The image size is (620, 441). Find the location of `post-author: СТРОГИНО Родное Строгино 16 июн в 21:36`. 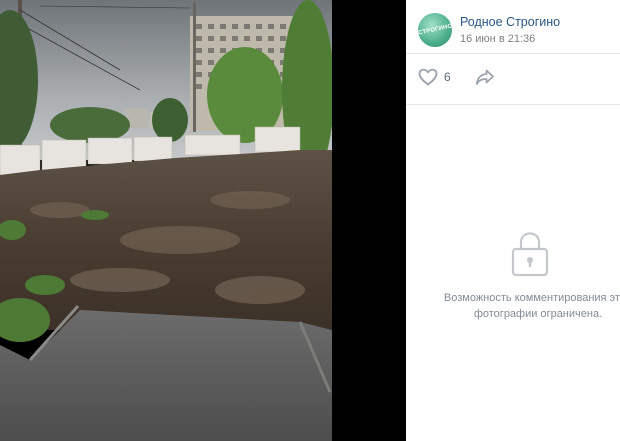

post-author: СТРОГИНО Родное Строгино 16 июн в 21:36 is located at coordinates (488, 30).